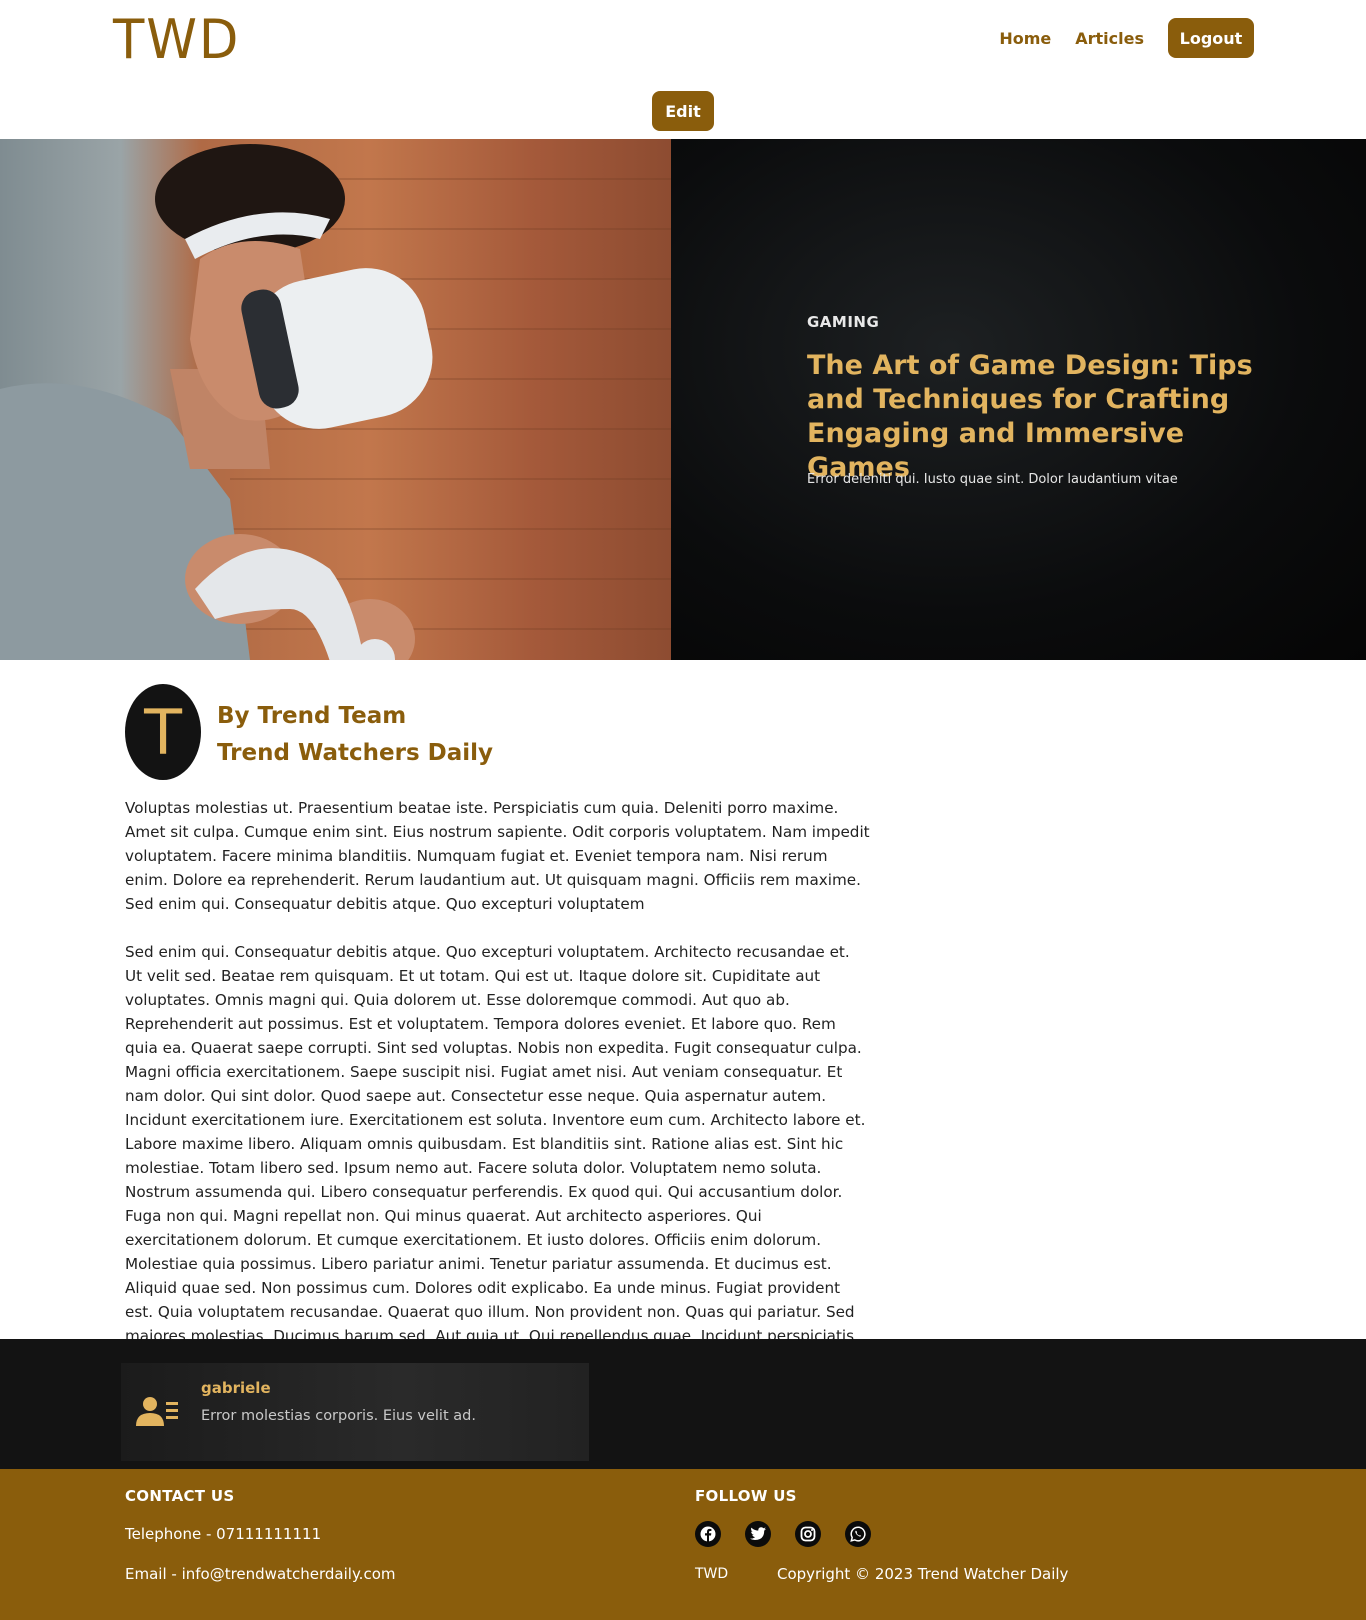  What do you see at coordinates (858, 1534) in the screenshot?
I see `whatsapp-icon` at bounding box center [858, 1534].